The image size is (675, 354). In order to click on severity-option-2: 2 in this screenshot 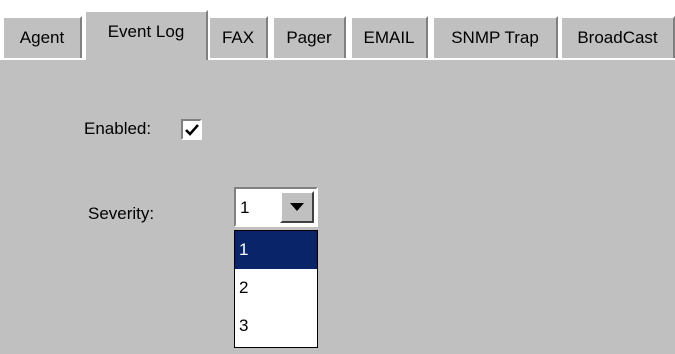, I will do `click(276, 288)`.